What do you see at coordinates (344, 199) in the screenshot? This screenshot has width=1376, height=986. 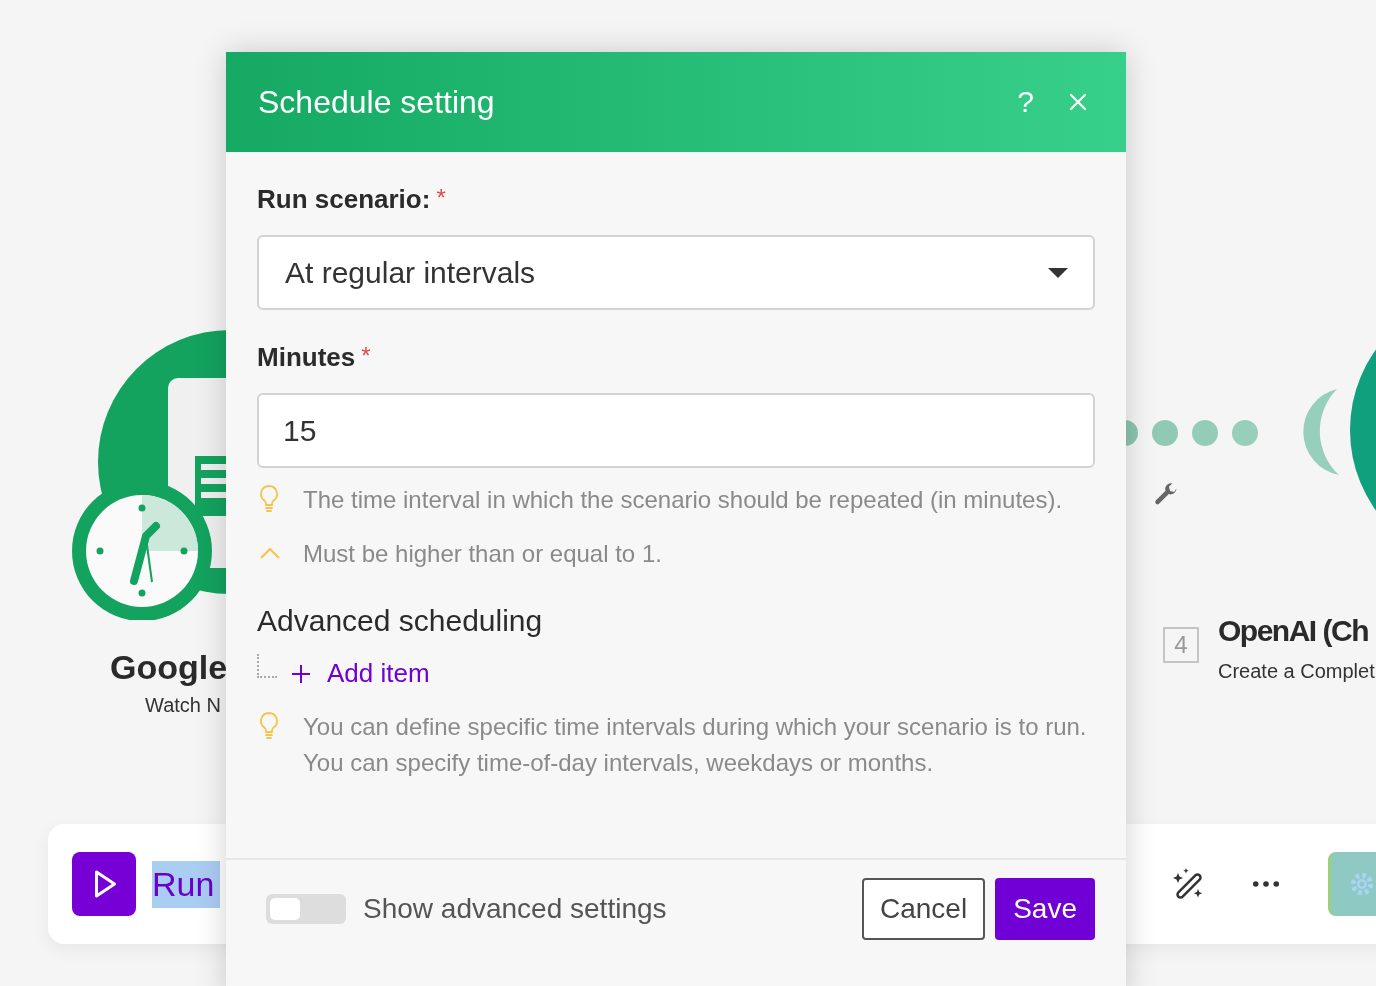 I see `field-label: Run scenario:` at bounding box center [344, 199].